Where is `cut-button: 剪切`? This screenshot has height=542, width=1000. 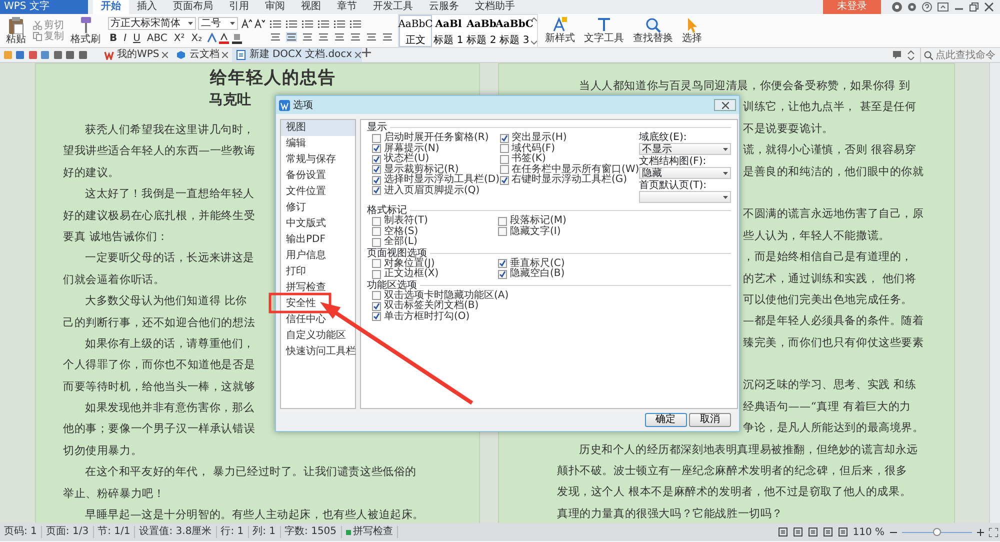 cut-button: 剪切 is located at coordinates (48, 25).